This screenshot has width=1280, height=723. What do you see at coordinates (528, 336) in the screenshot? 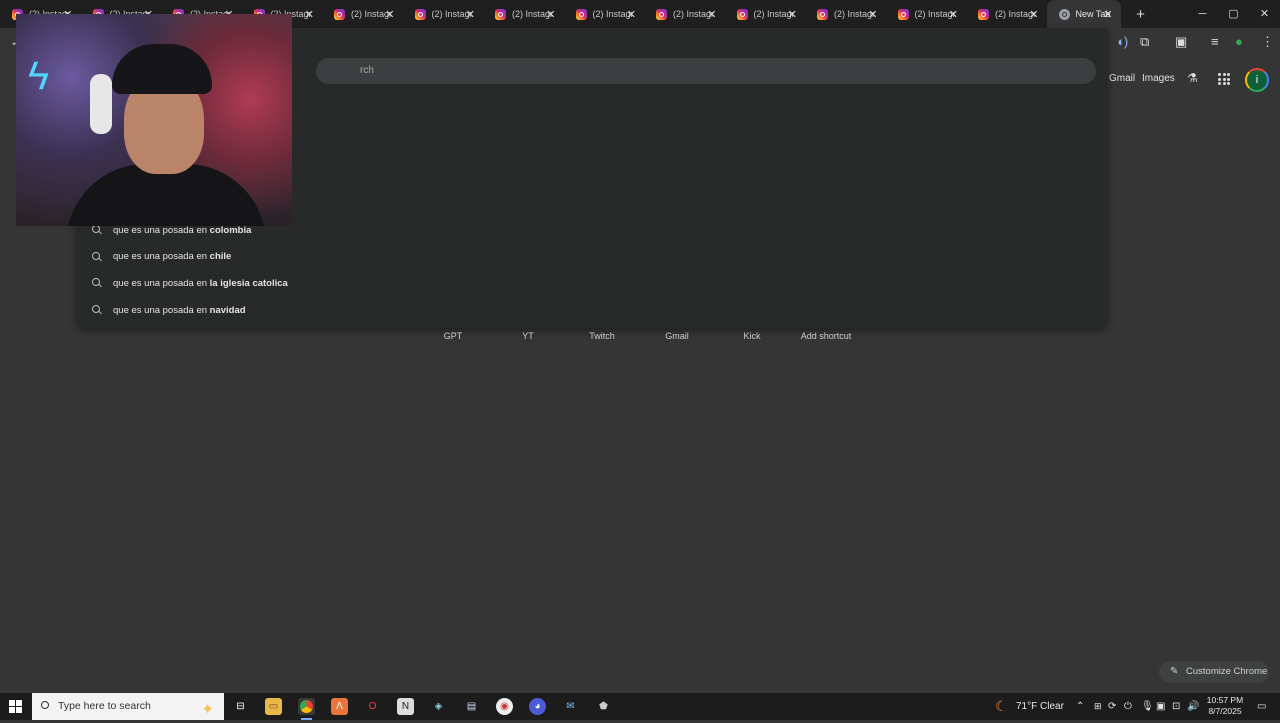
I see `shortcut-tile: YT` at bounding box center [528, 336].